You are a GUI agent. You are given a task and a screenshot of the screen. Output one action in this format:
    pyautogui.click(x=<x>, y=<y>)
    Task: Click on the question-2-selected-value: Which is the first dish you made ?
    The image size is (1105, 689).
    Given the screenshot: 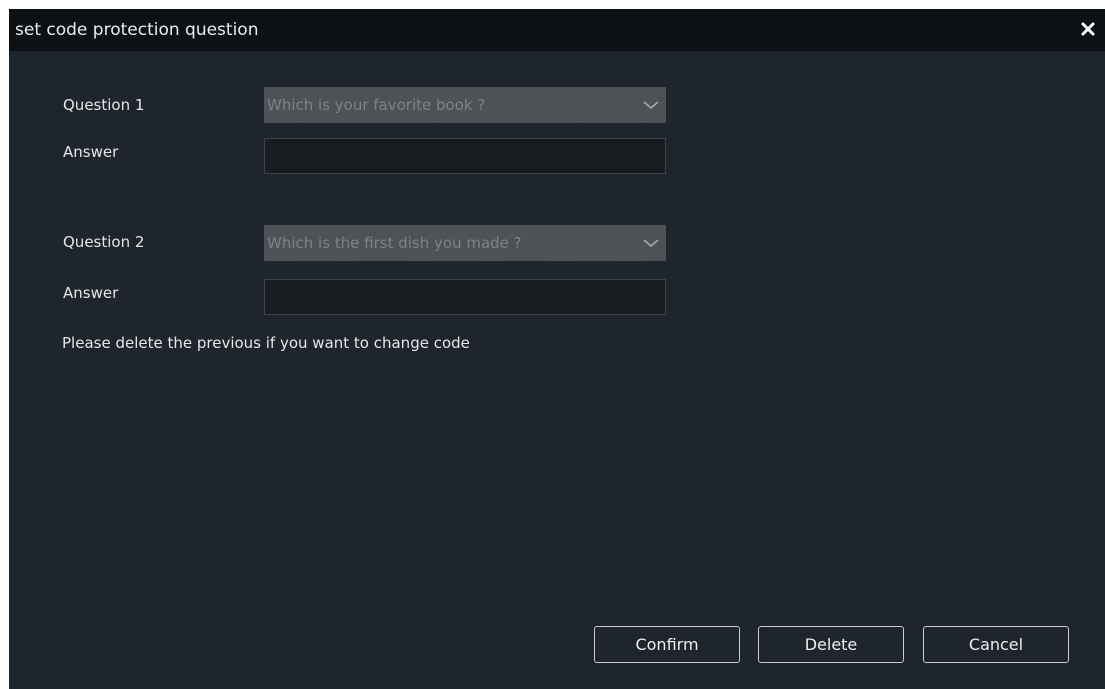 What is the action you would take?
    pyautogui.click(x=394, y=243)
    